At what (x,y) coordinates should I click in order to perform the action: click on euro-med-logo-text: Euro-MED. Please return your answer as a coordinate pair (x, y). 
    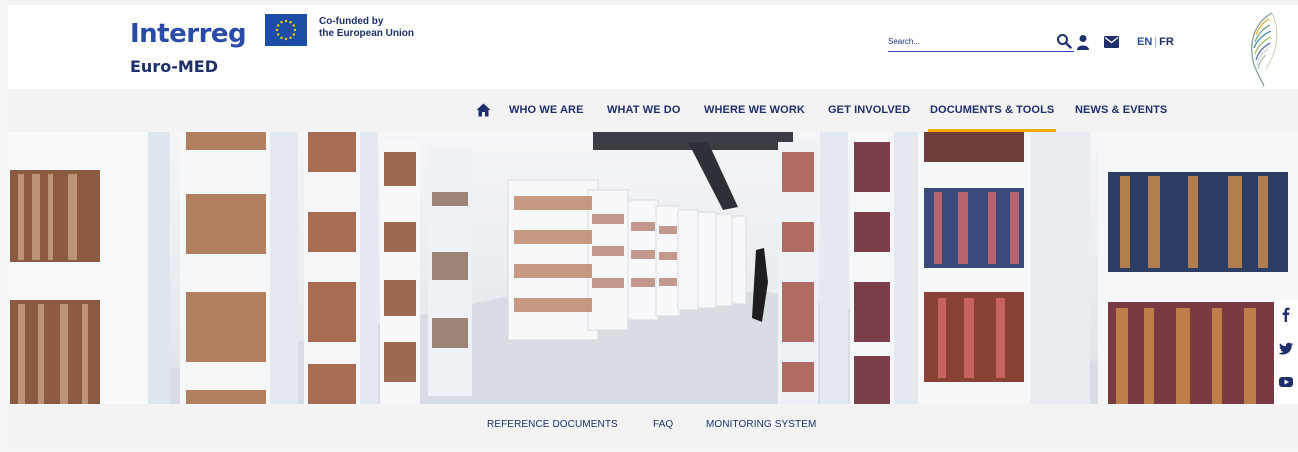
    Looking at the image, I should click on (174, 66).